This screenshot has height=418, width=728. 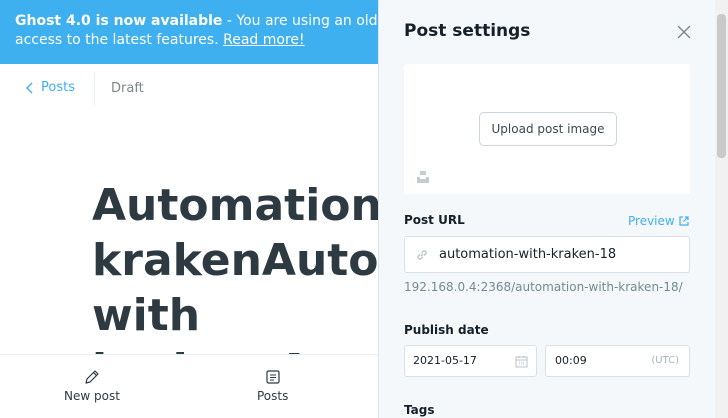 I want to click on nav-divider, so click(x=94, y=89).